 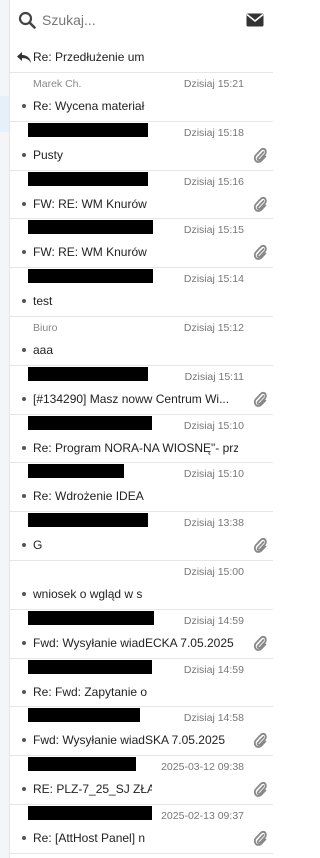 What do you see at coordinates (213, 425) in the screenshot?
I see `message-date: Dzisiaj 15:10` at bounding box center [213, 425].